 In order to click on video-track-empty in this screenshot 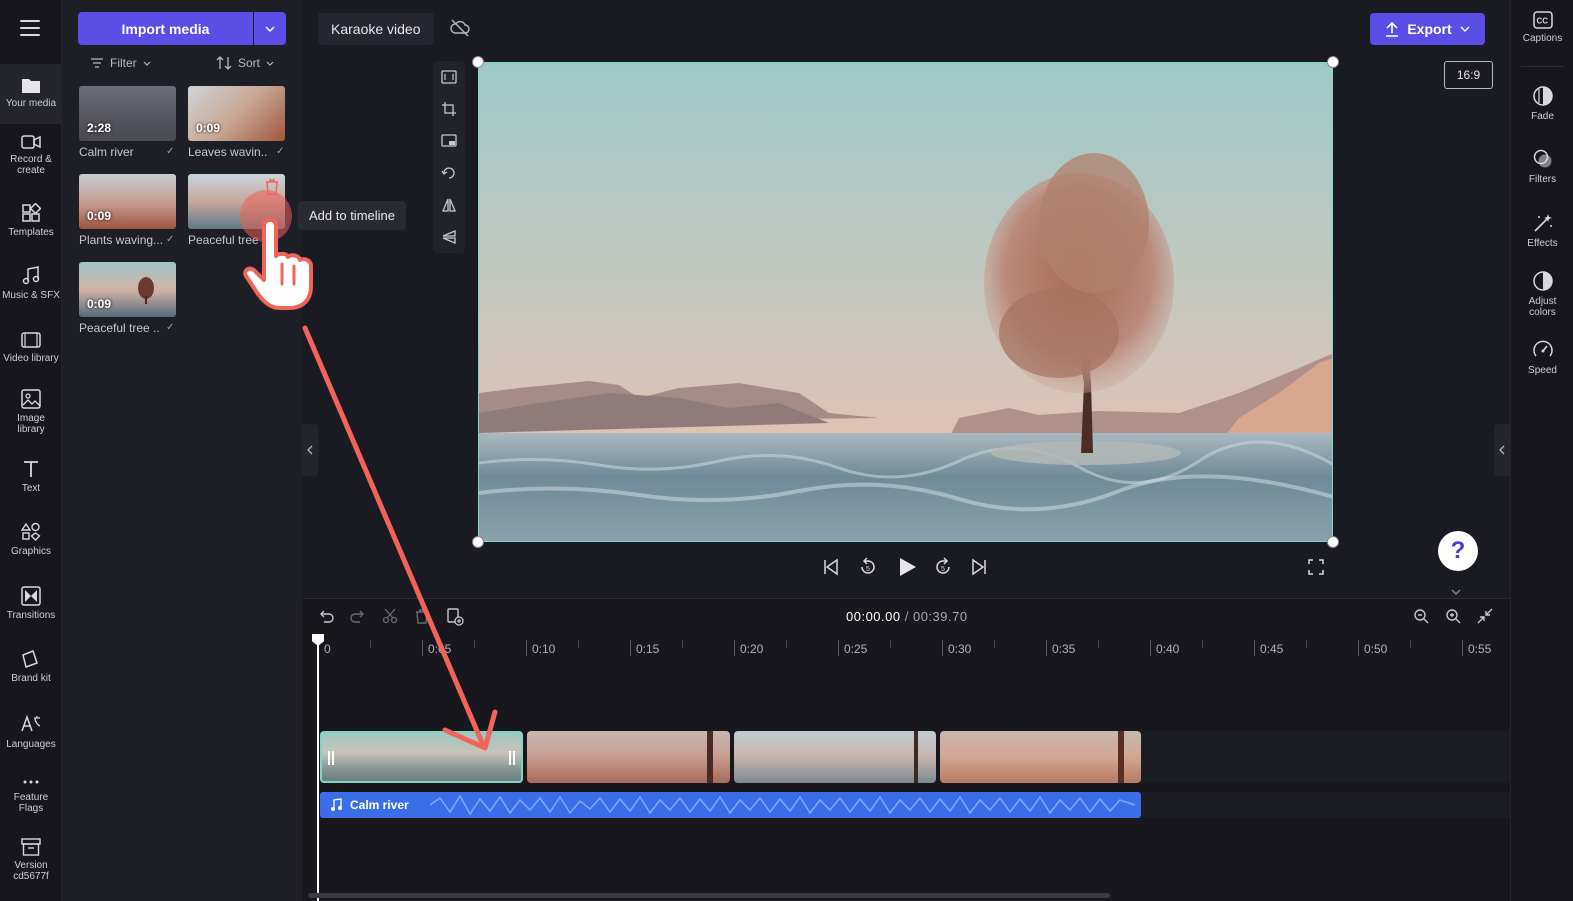, I will do `click(1325, 757)`.